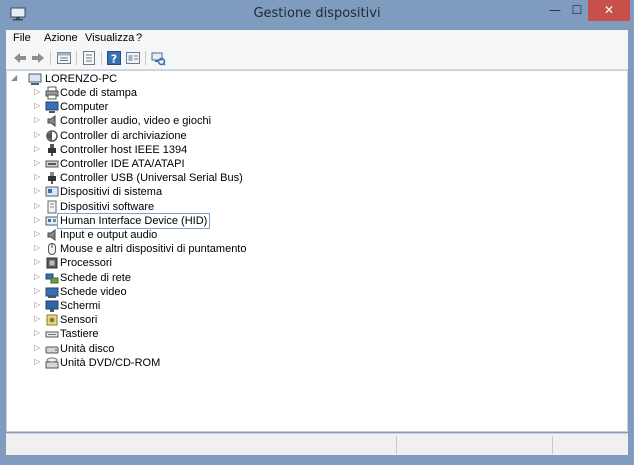 The height and width of the screenshot is (465, 634). Describe the element at coordinates (124, 149) in the screenshot. I see `tree-item-label: Controller host IEEE 1394` at that location.